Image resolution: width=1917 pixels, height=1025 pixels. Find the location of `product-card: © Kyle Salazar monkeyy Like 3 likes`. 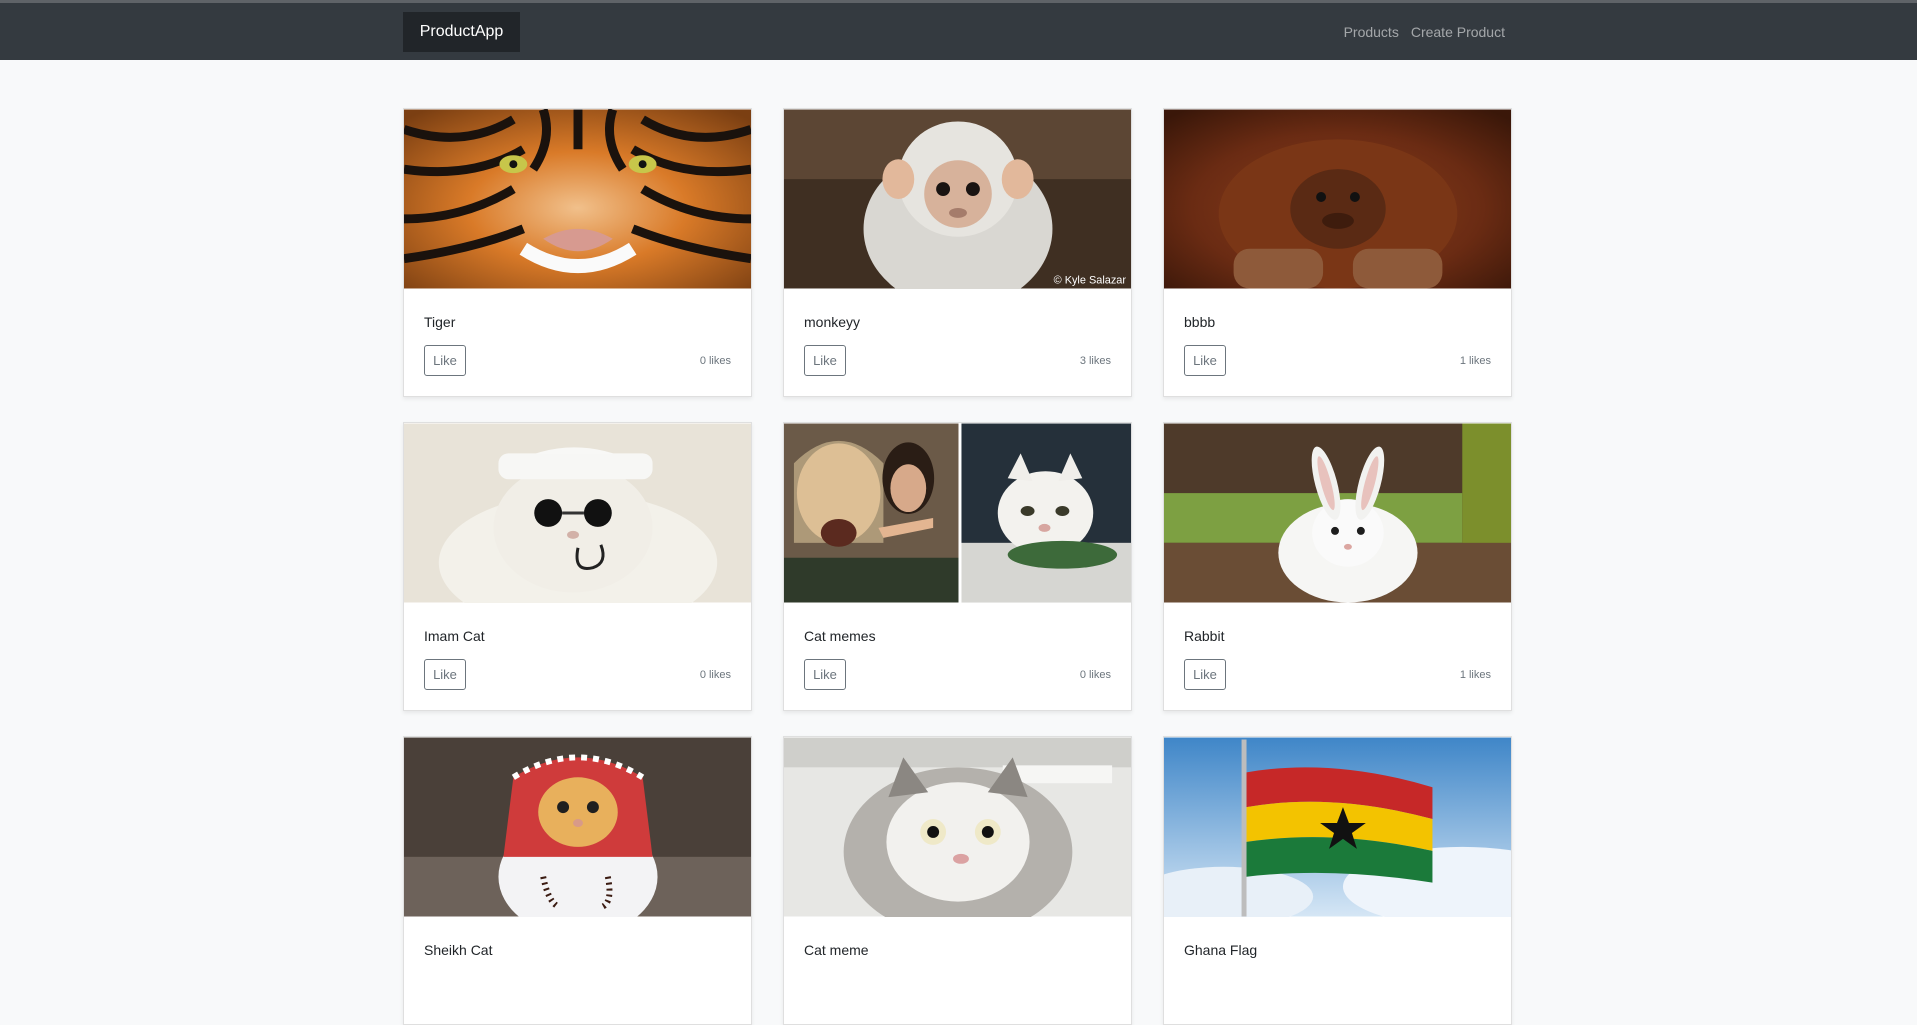

product-card: © Kyle Salazar monkeyy Like 3 likes is located at coordinates (957, 252).